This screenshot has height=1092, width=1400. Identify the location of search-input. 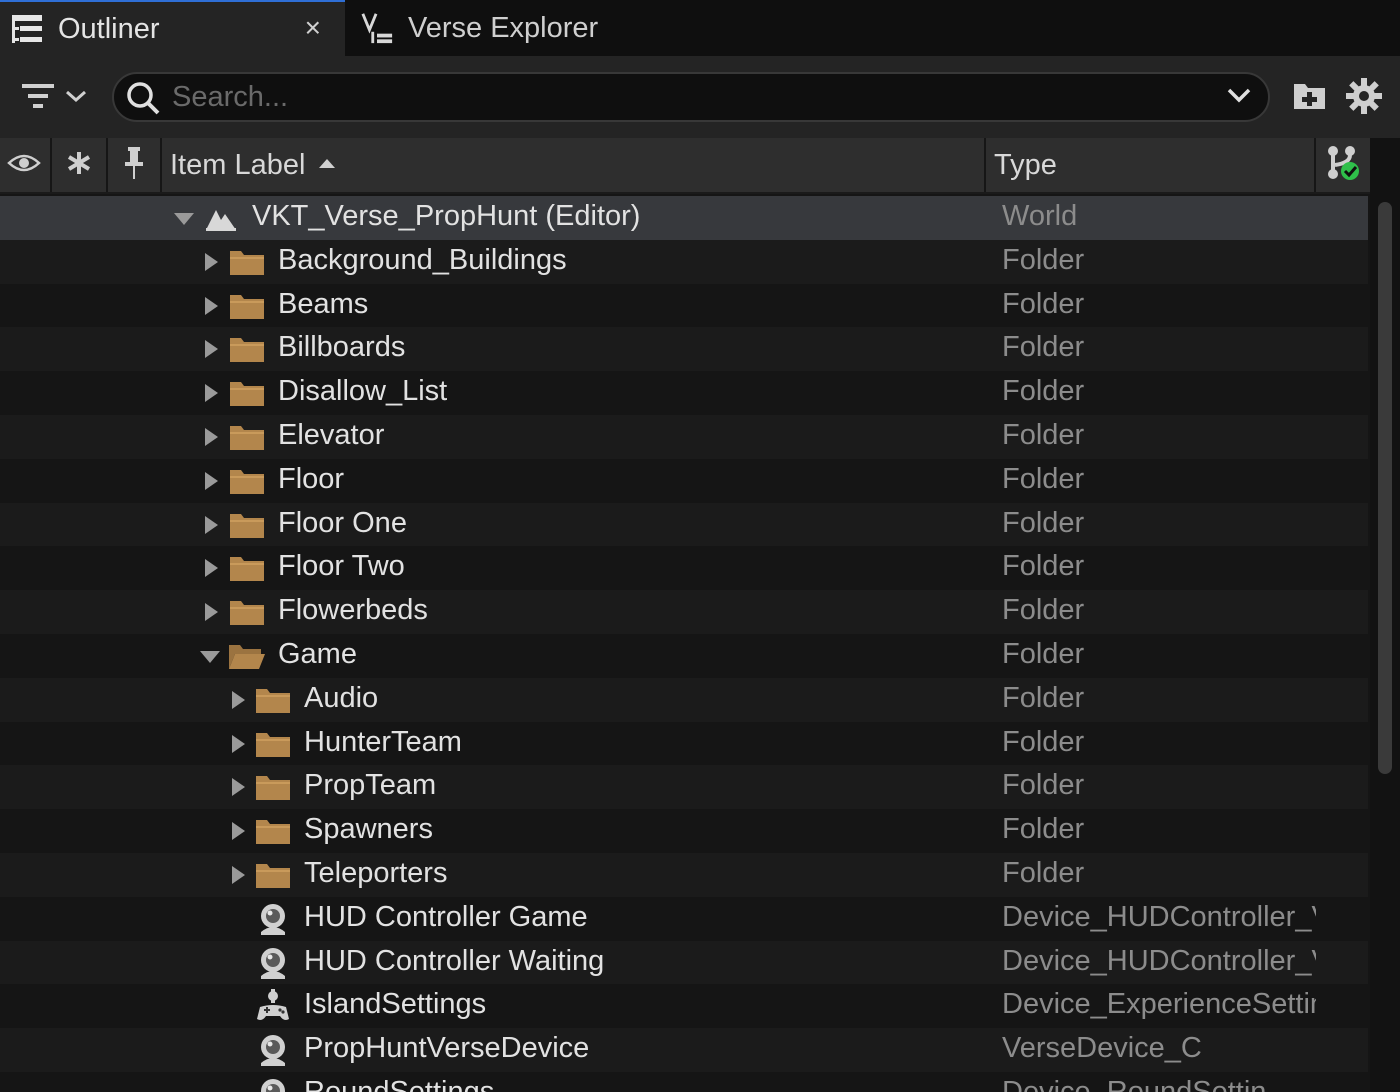
(692, 97).